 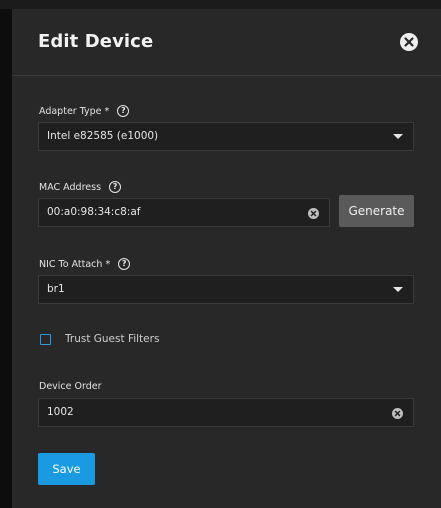 I want to click on close-icon, so click(x=409, y=42).